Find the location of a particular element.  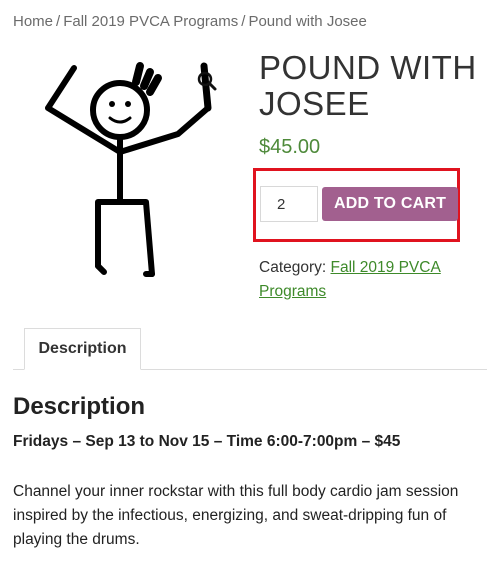

quantity-input is located at coordinates (289, 204).